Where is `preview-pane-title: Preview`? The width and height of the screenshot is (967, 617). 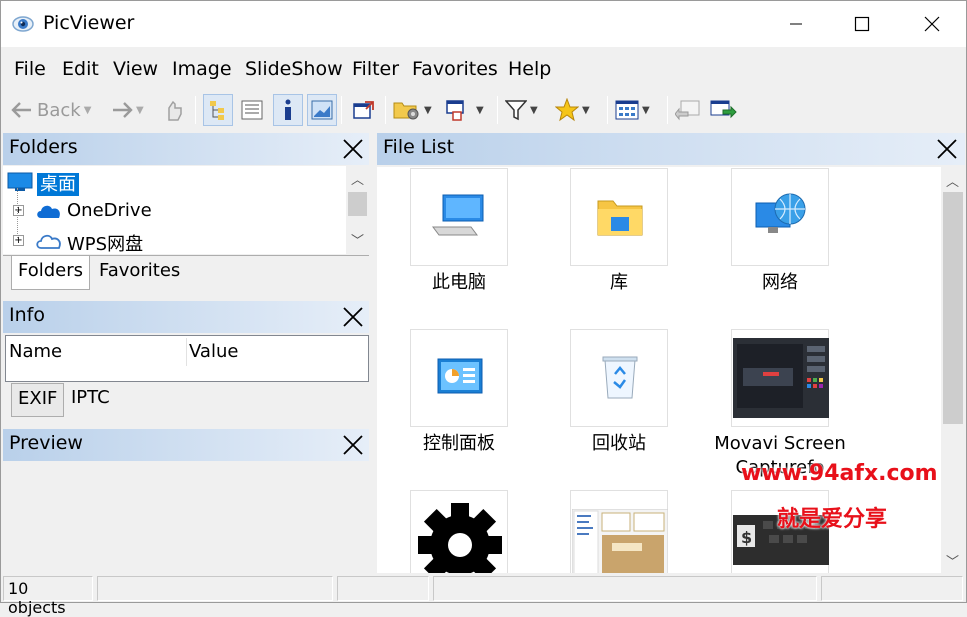 preview-pane-title: Preview is located at coordinates (46, 443).